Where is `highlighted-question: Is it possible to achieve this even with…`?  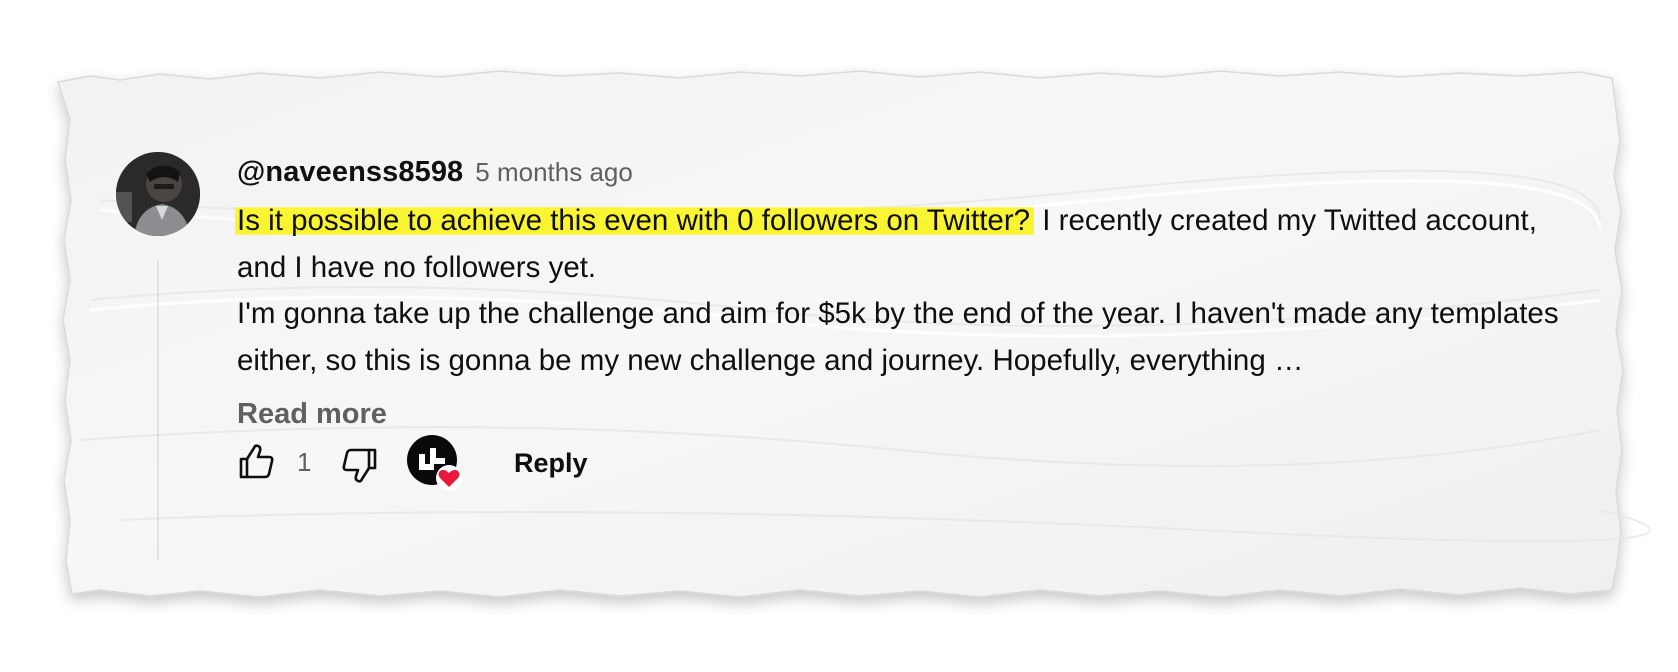 highlighted-question: Is it possible to achieve this even with… is located at coordinates (635, 220).